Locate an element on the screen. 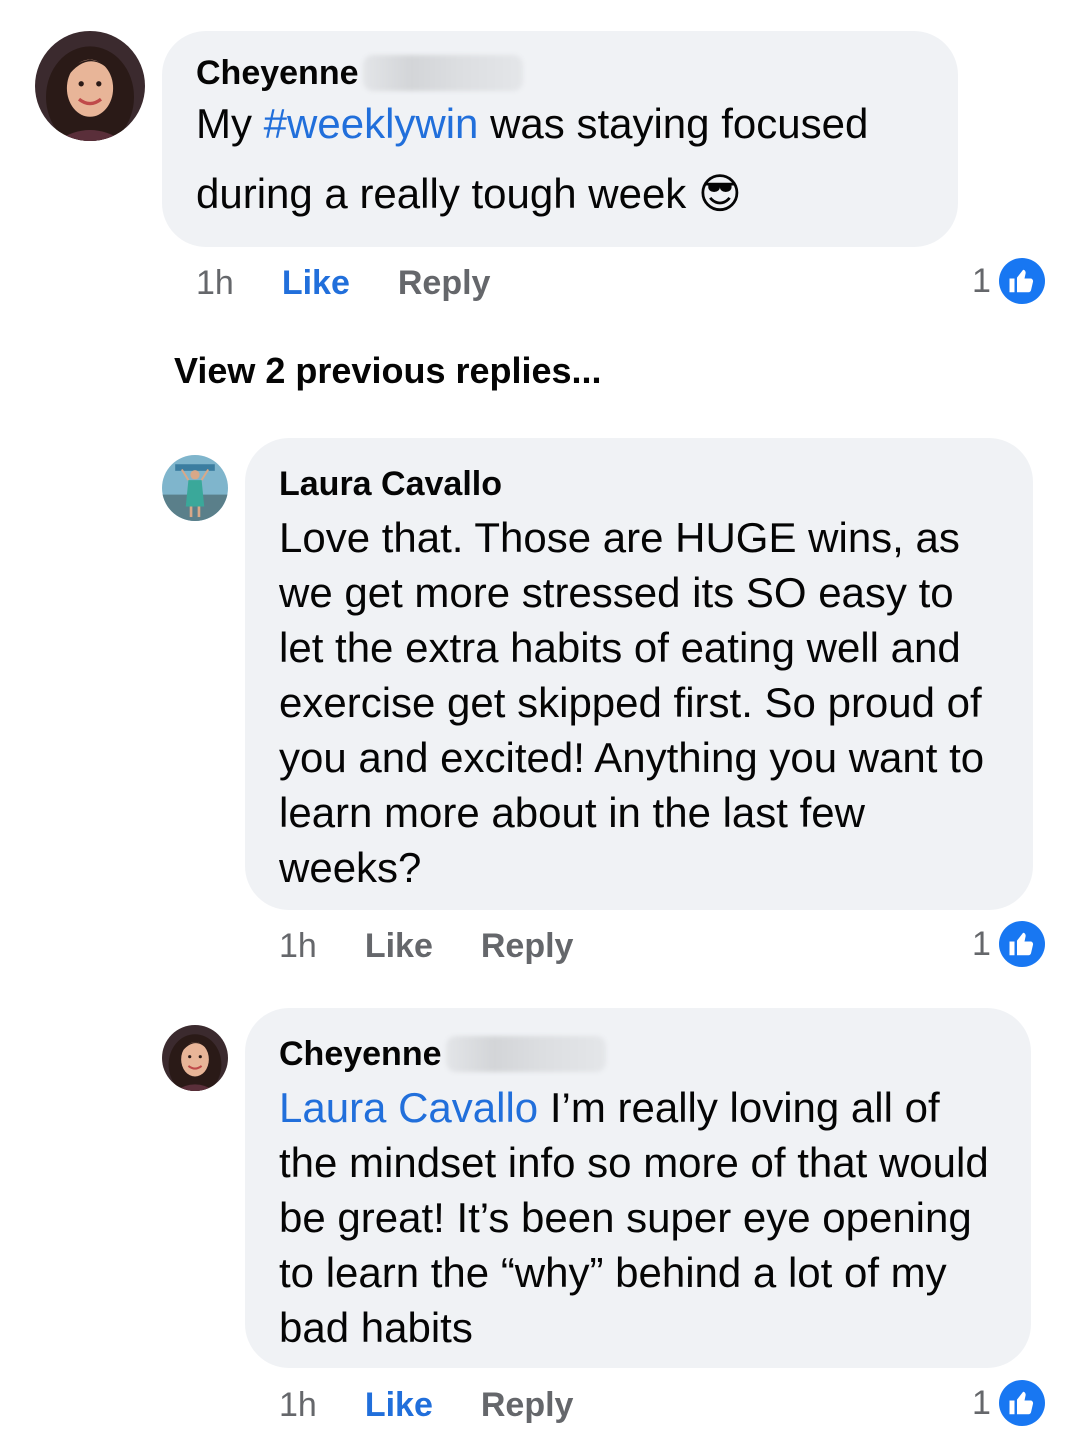 The image size is (1083, 1440). sunglasses-emoji-icon: 😎 is located at coordinates (719, 193).